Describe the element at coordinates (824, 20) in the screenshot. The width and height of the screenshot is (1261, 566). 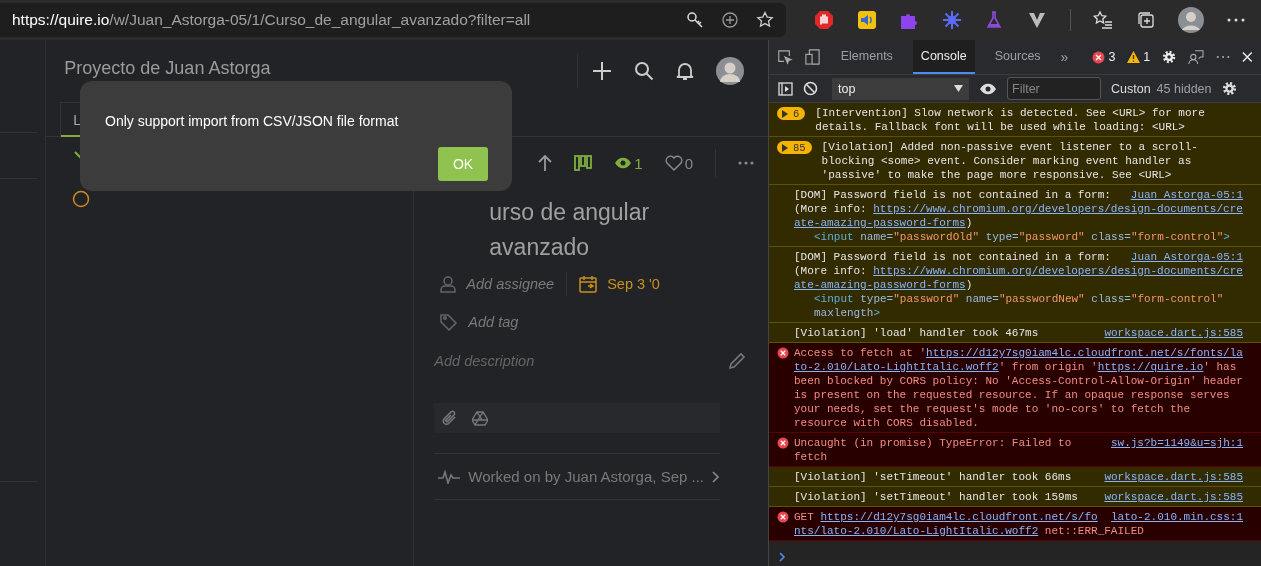
I see `hand-icon` at that location.